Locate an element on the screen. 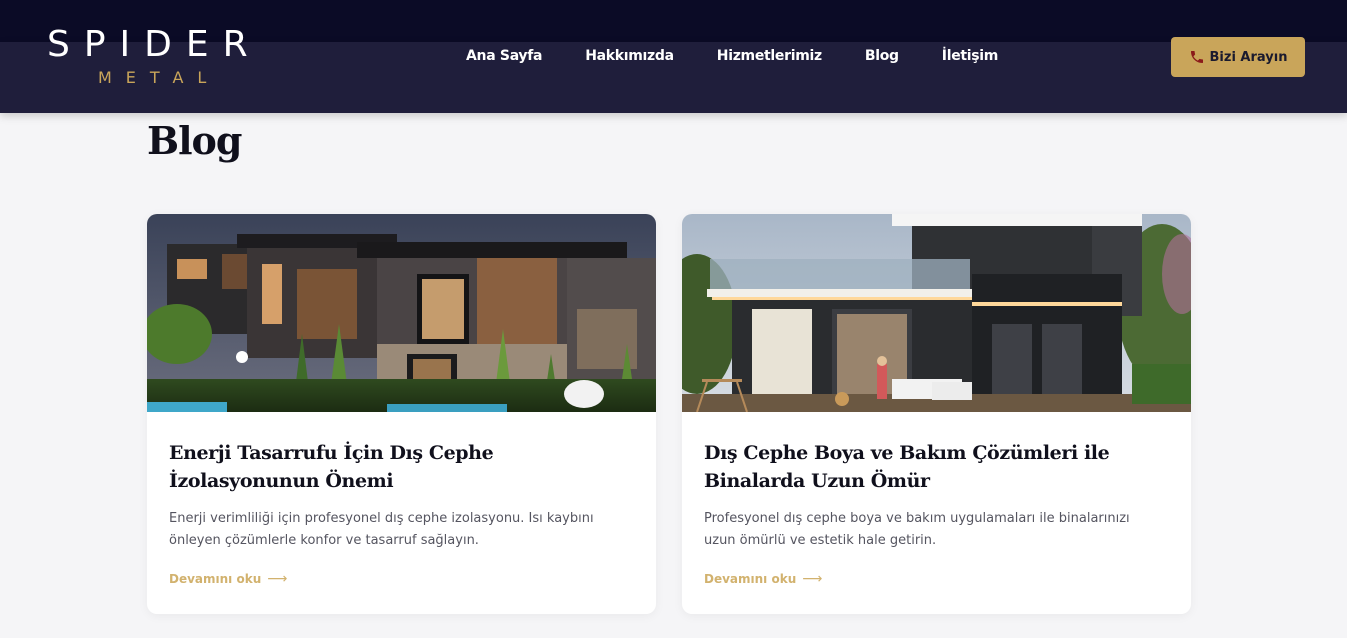 Image resolution: width=1347 pixels, height=638 pixels. phone-icon is located at coordinates (1196, 57).